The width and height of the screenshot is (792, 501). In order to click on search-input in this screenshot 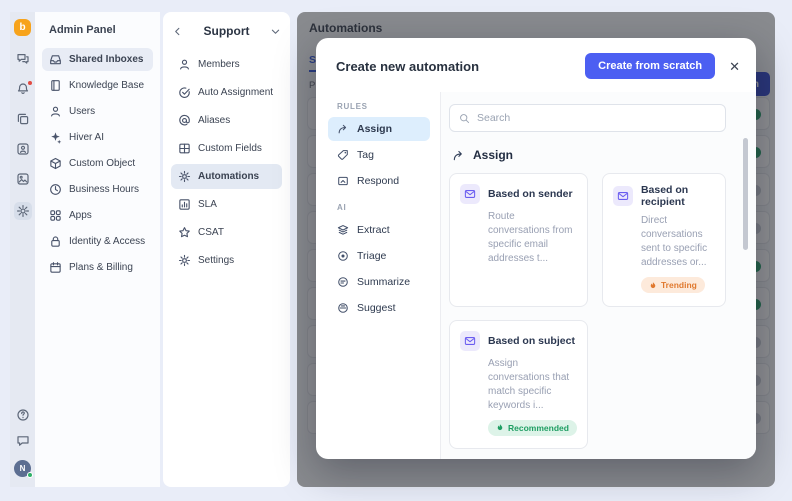, I will do `click(596, 118)`.